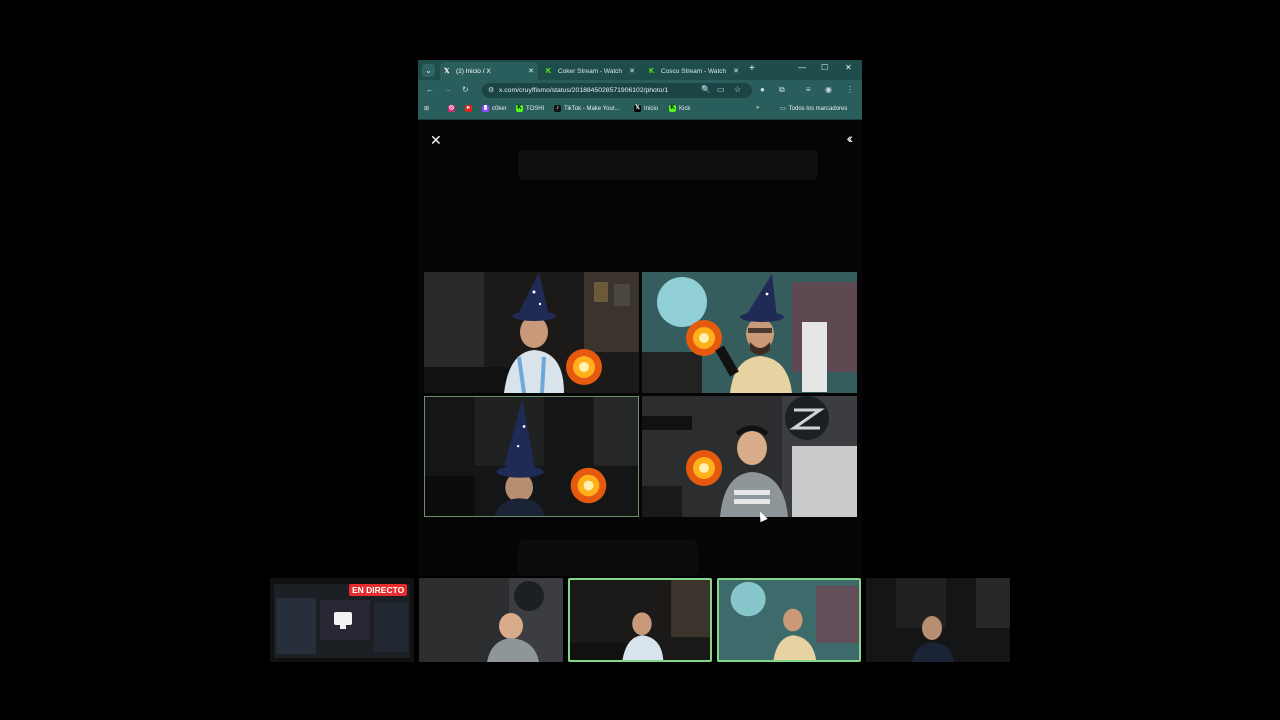  I want to click on cast-icon: ▭, so click(721, 89).